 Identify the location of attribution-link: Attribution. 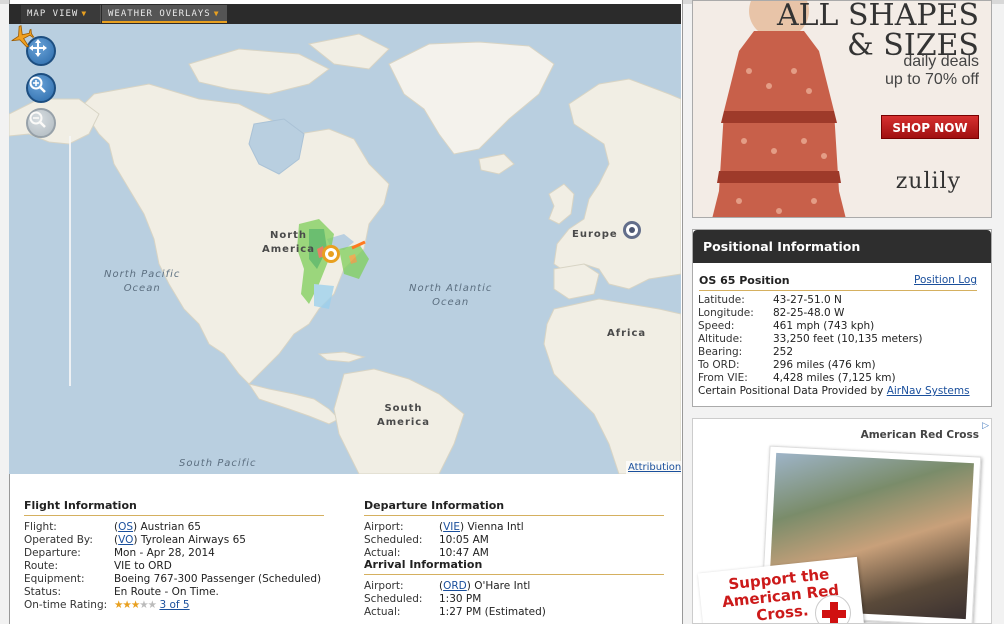
(653, 467).